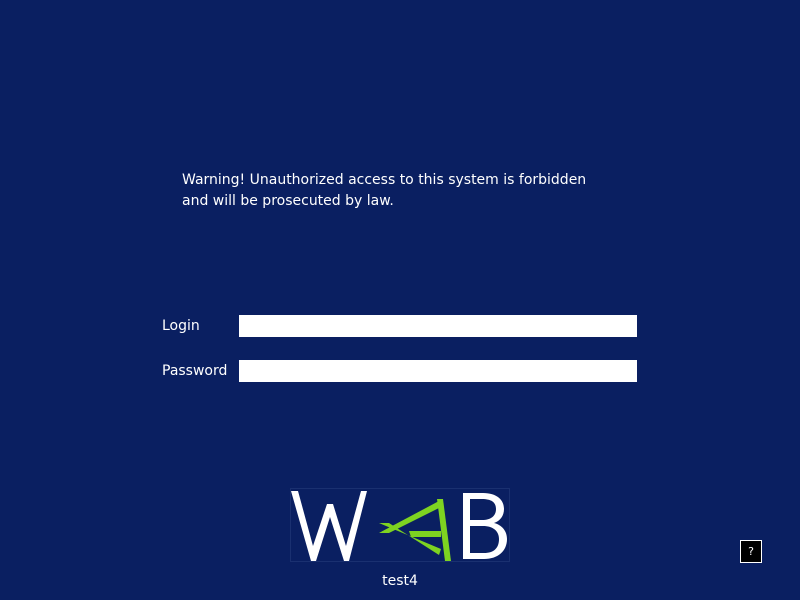 This screenshot has width=800, height=600. I want to click on login-input, so click(438, 326).